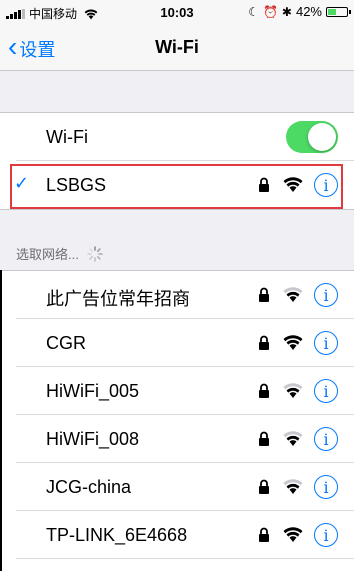 The height and width of the screenshot is (572, 354). Describe the element at coordinates (93, 391) in the screenshot. I see `network-name: HiWiFi_005` at that location.